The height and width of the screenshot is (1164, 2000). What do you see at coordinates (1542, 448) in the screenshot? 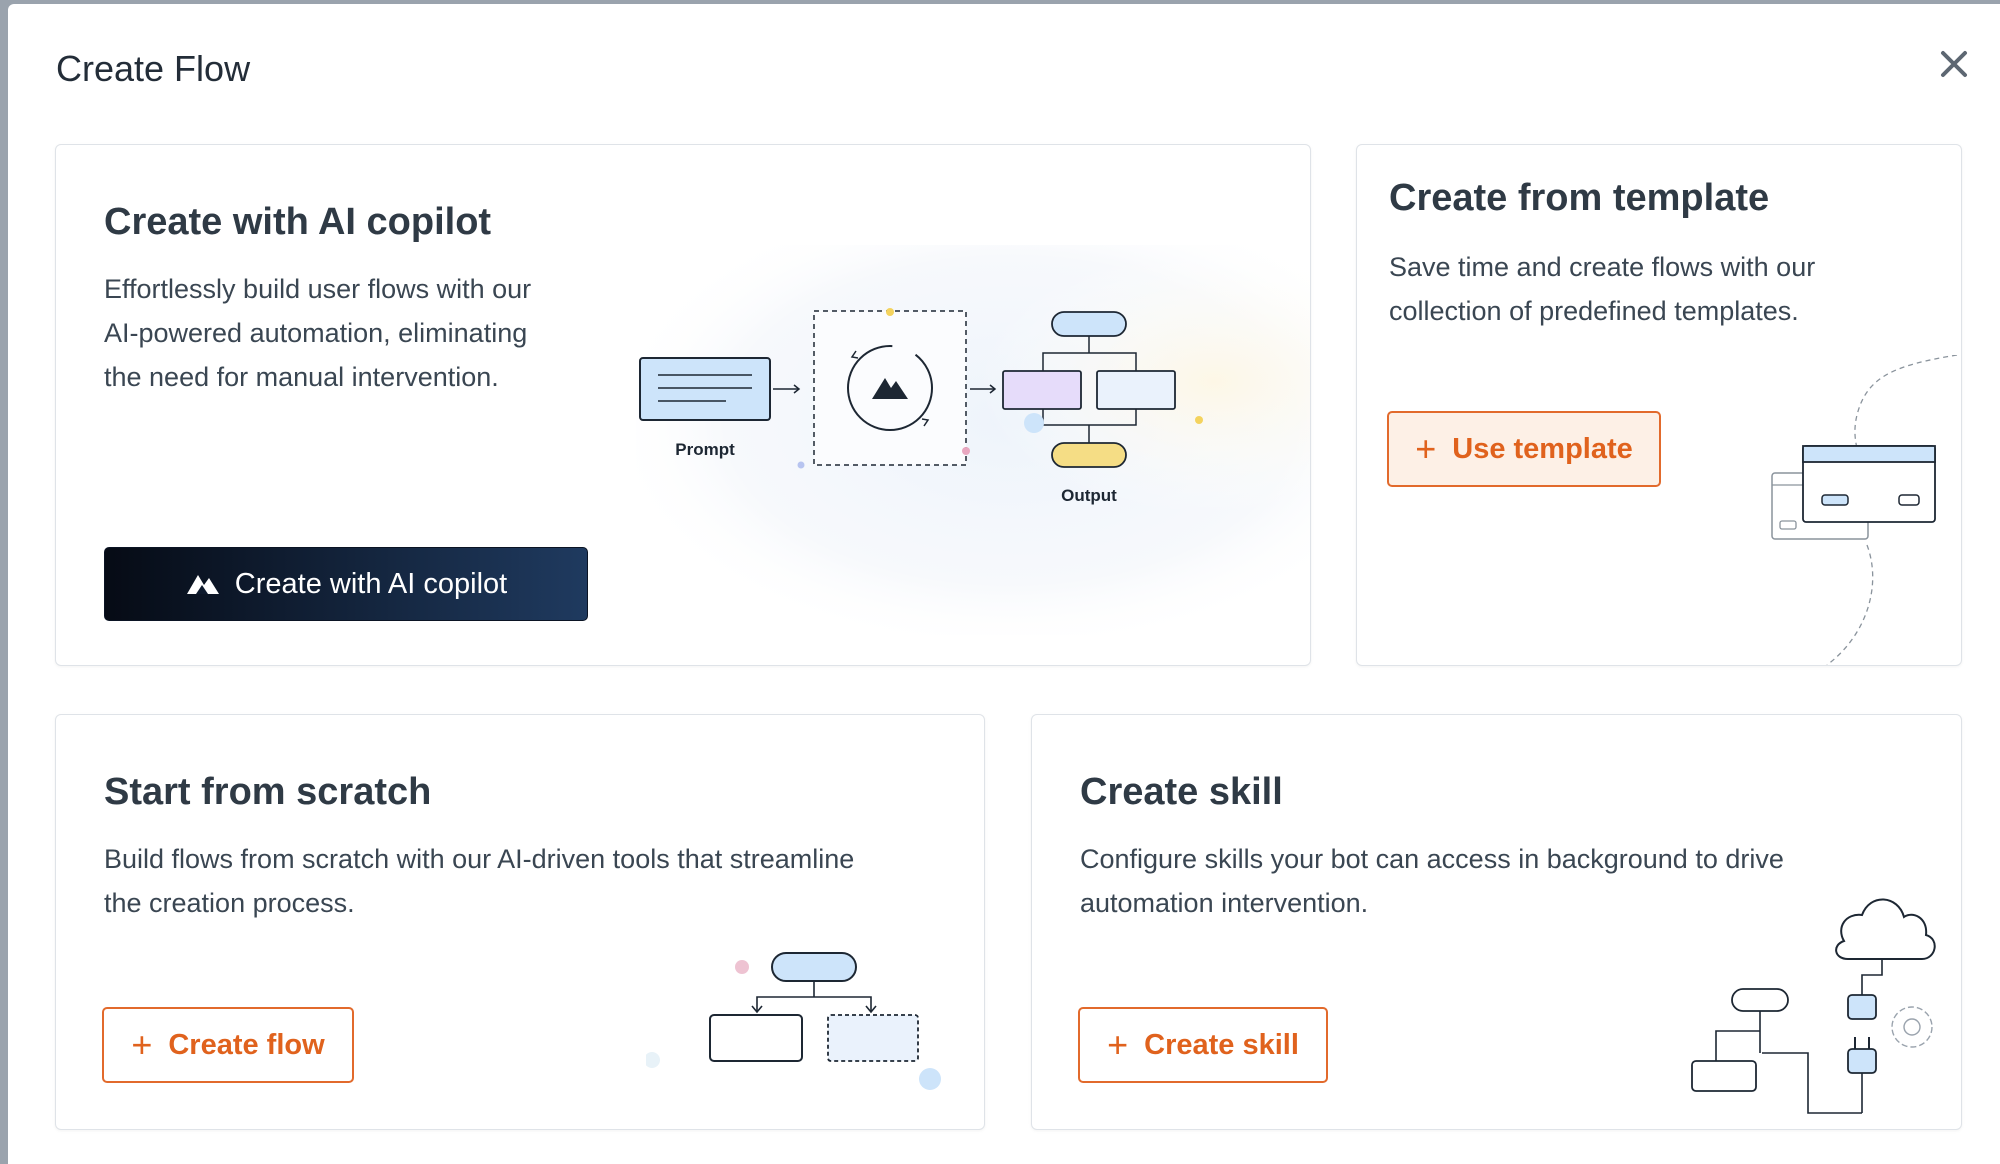
I see `button-label: Use template` at bounding box center [1542, 448].